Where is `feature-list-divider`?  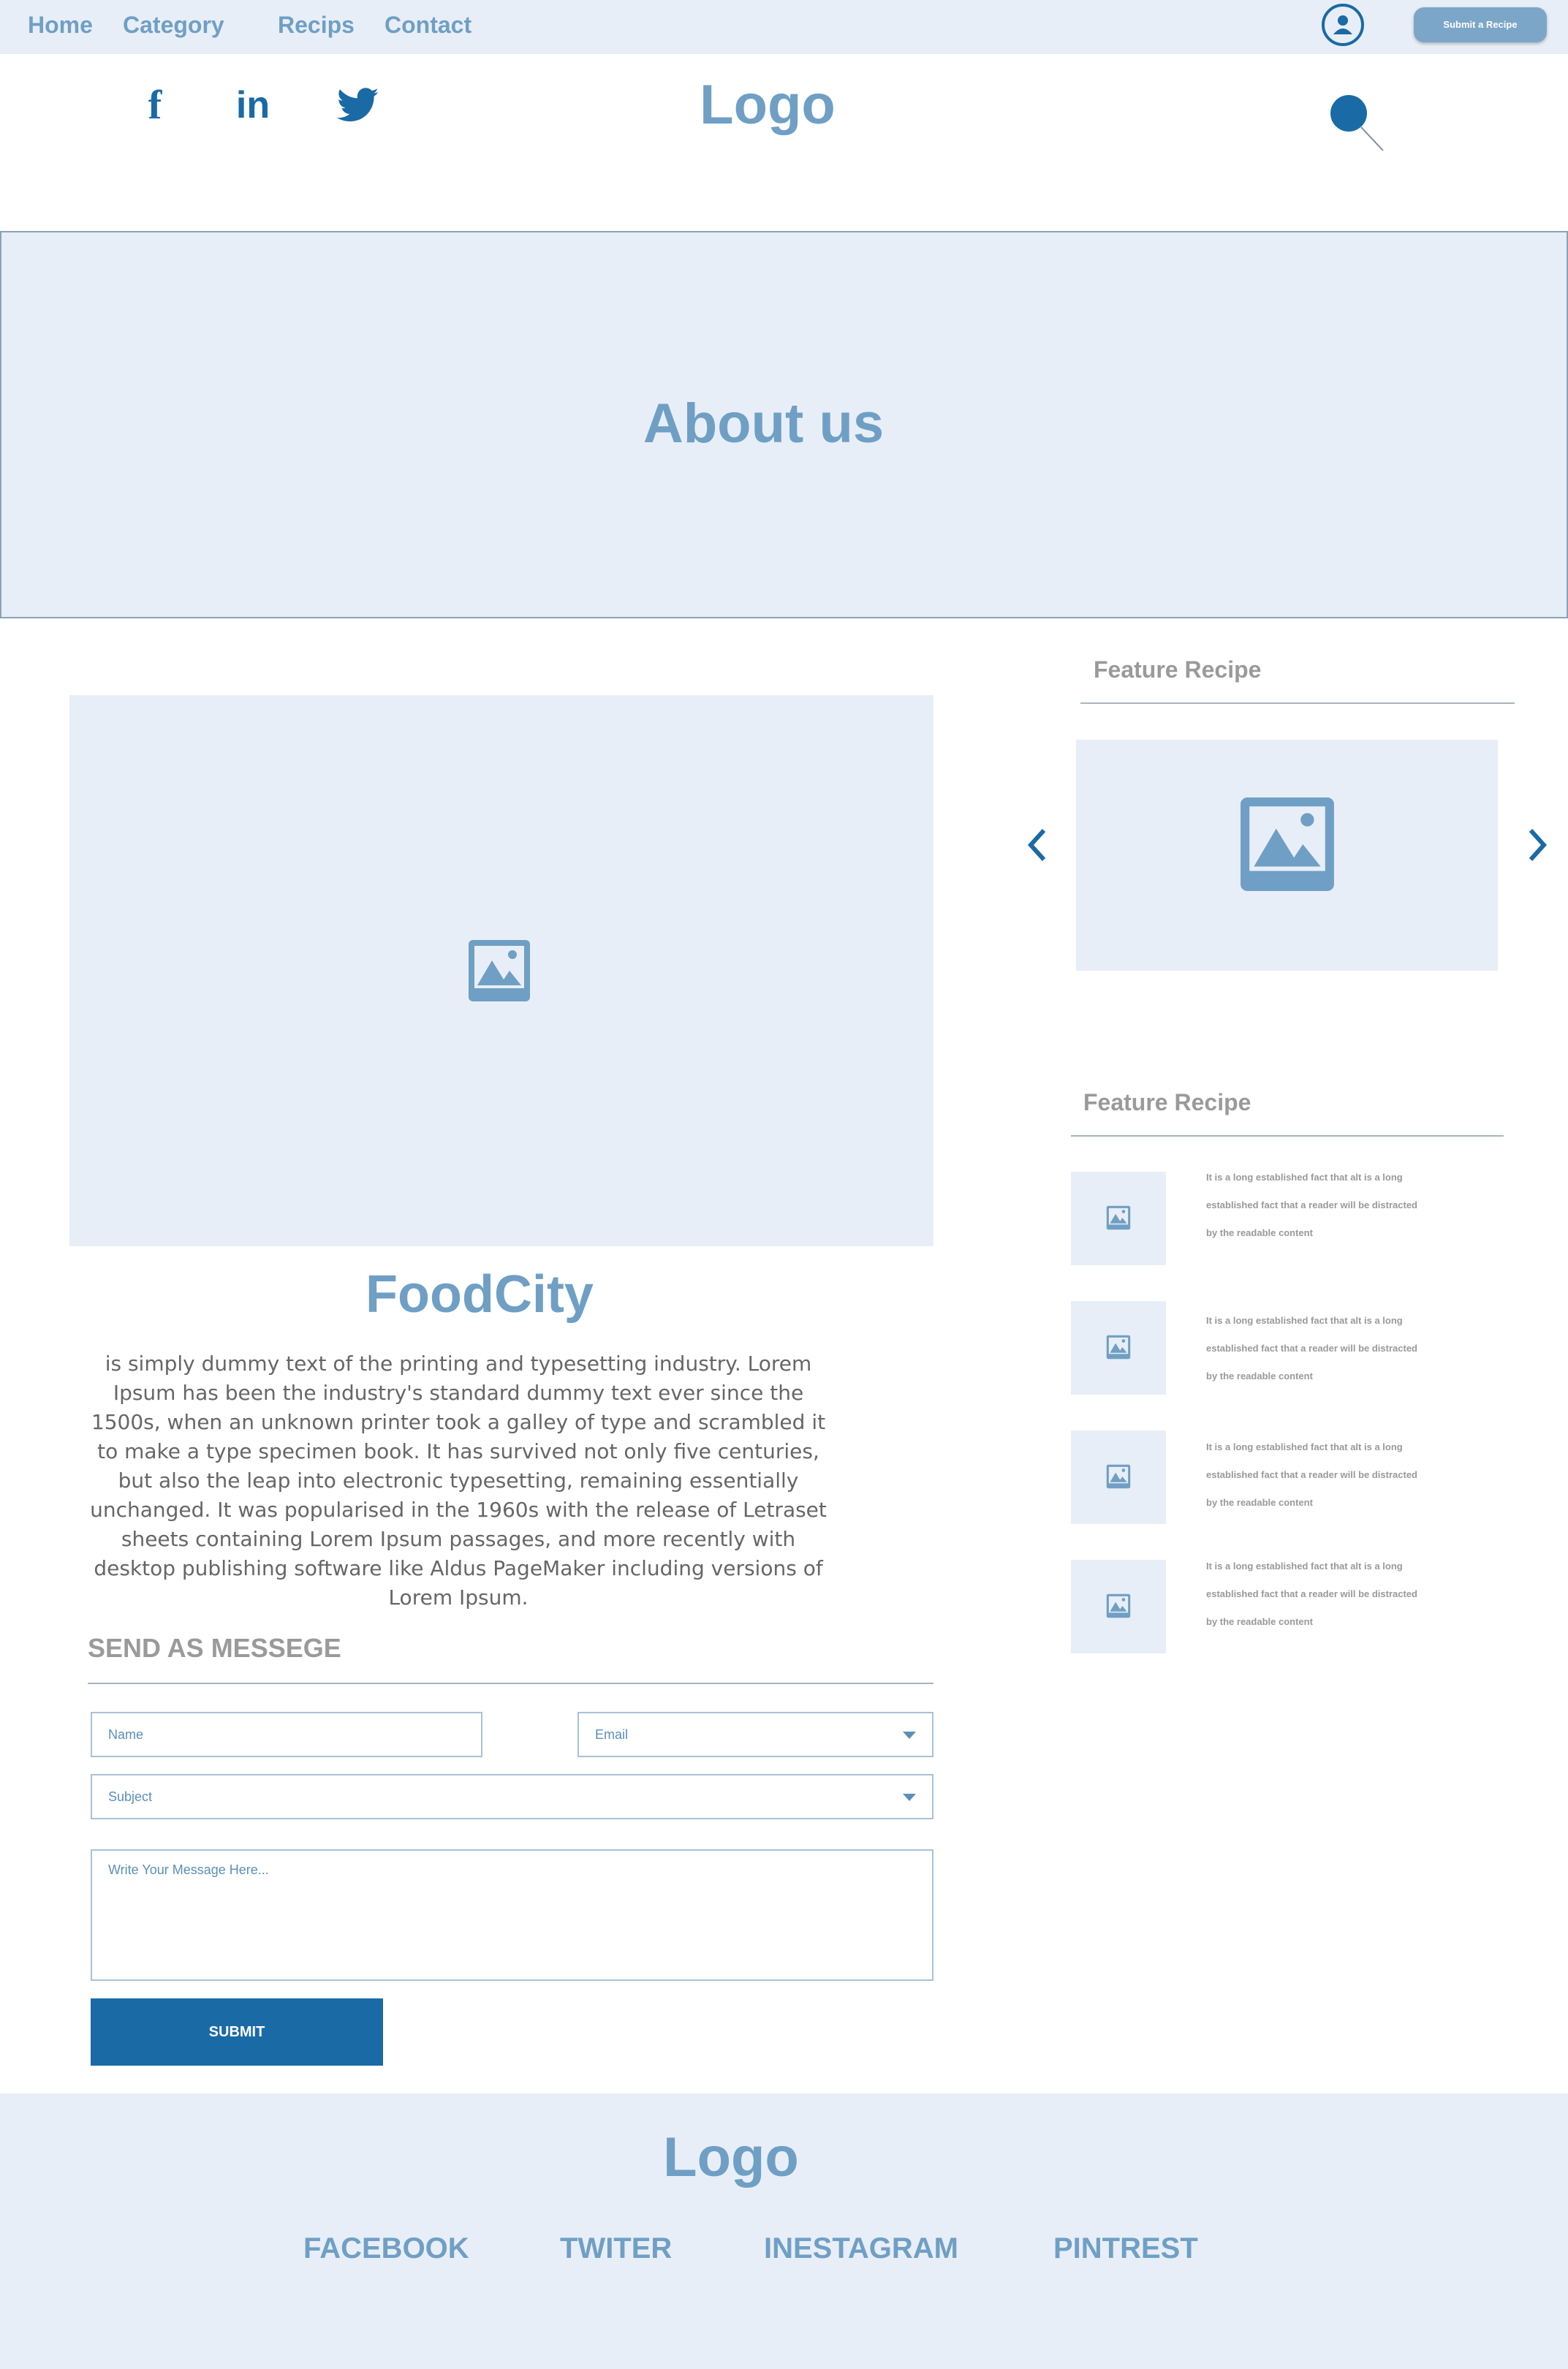
feature-list-divider is located at coordinates (1287, 1136).